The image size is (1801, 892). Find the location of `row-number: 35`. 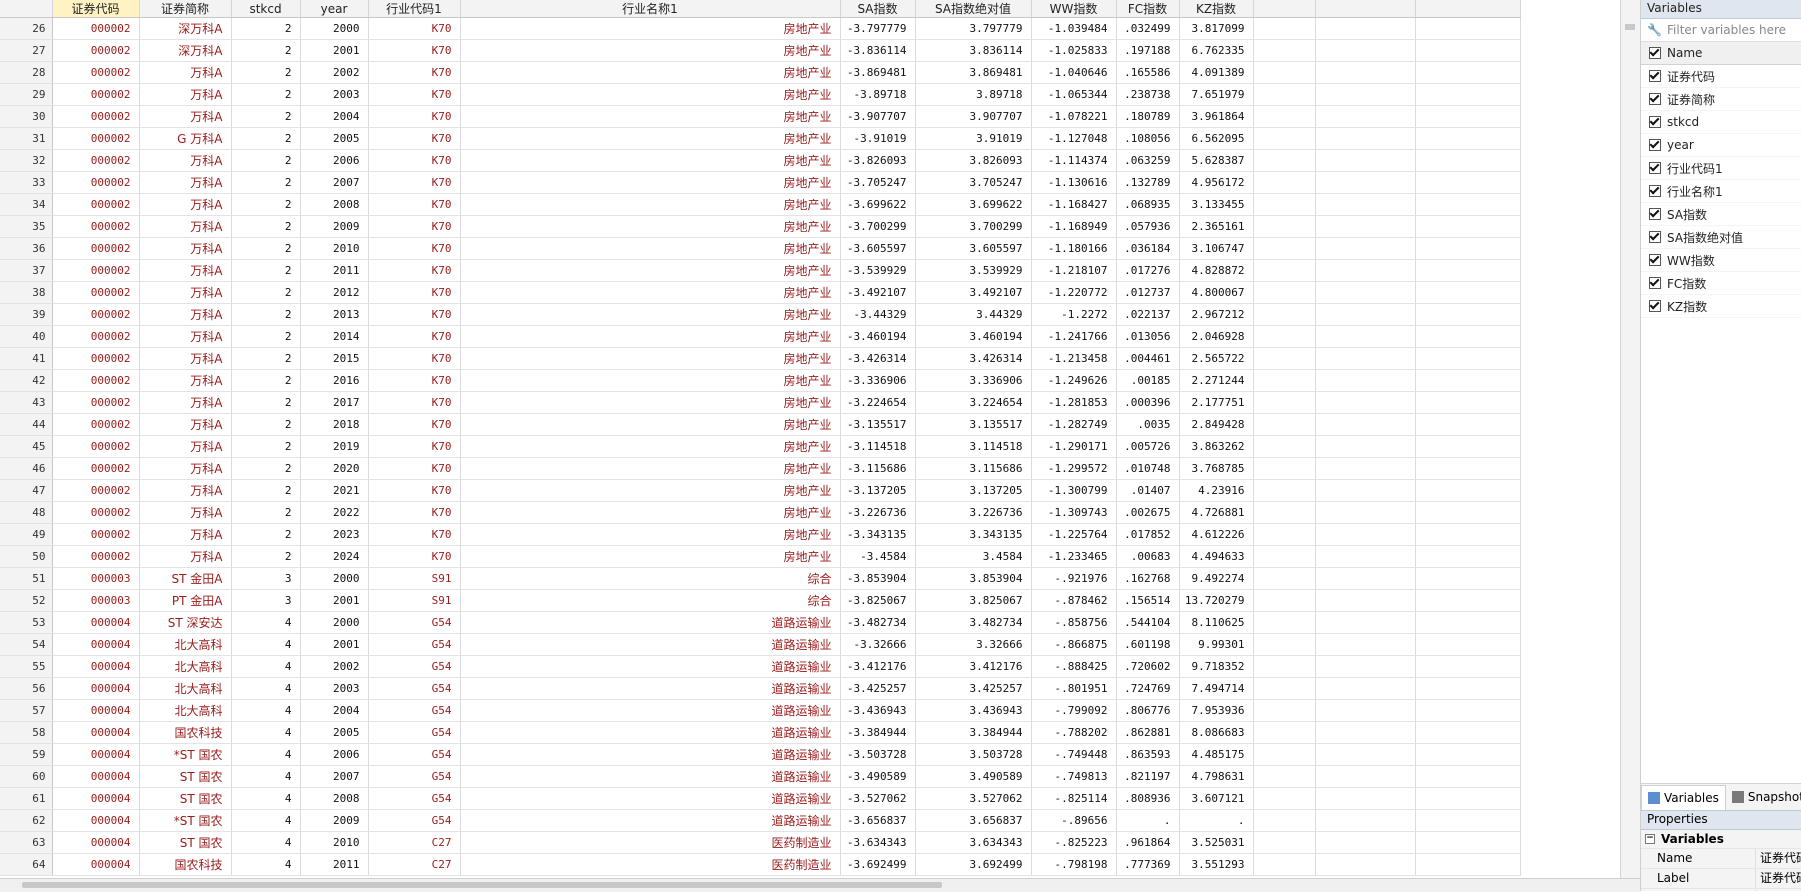

row-number: 35 is located at coordinates (26, 226).